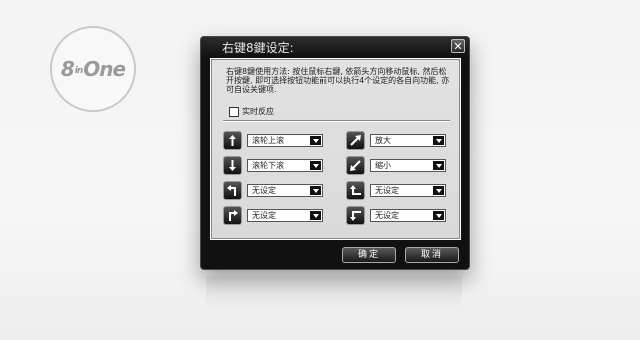  I want to click on ok-button: 确定, so click(369, 255).